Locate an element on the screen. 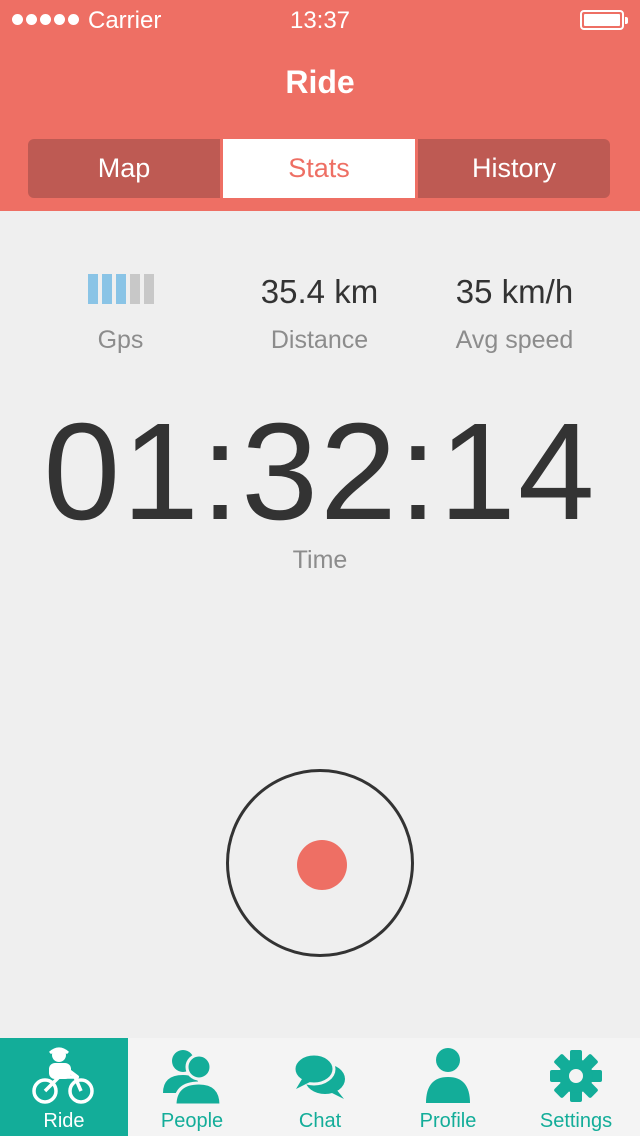 This screenshot has height=1136, width=640. people-icon is located at coordinates (192, 1076).